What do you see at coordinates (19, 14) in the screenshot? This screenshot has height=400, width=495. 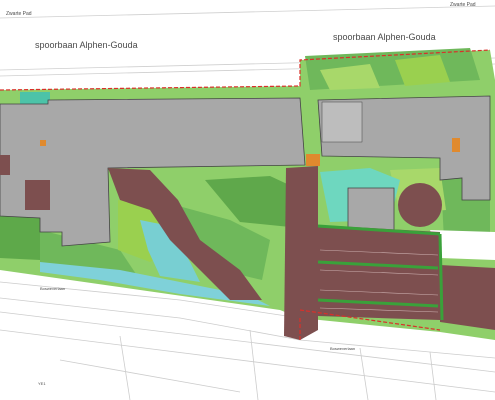 I see `label-top-left: Zwarte Pad` at bounding box center [19, 14].